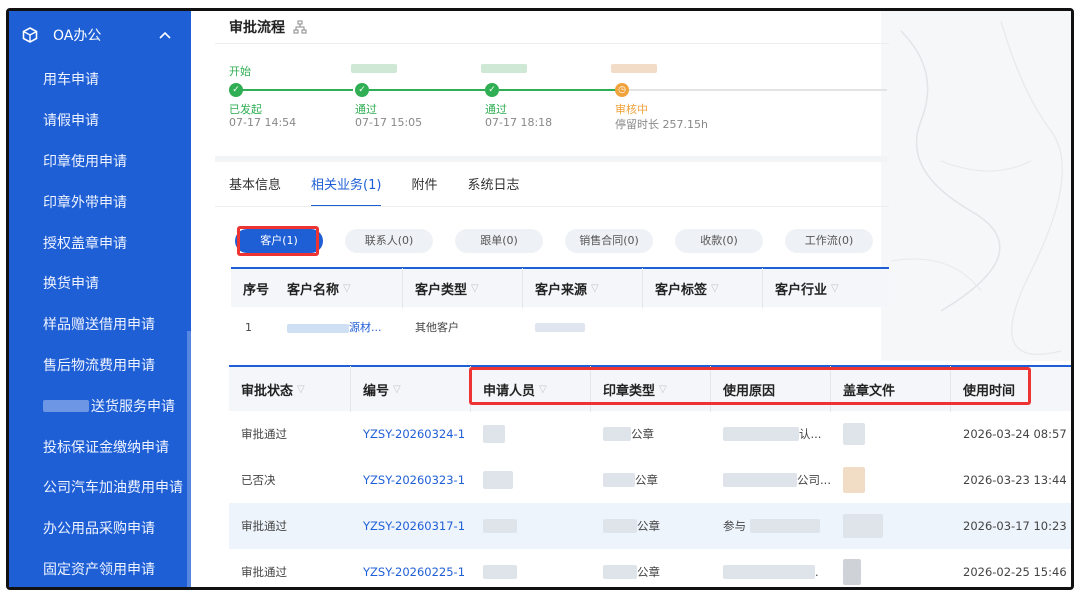 The width and height of the screenshot is (1080, 597). What do you see at coordinates (441, 290) in the screenshot?
I see `column-header-label: 客户类型` at bounding box center [441, 290].